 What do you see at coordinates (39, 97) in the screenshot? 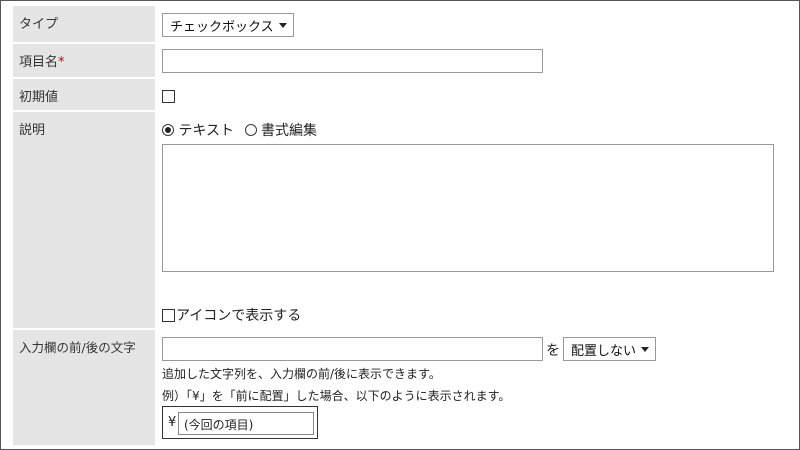
I see `initial-value-label-text: 初期値` at bounding box center [39, 97].